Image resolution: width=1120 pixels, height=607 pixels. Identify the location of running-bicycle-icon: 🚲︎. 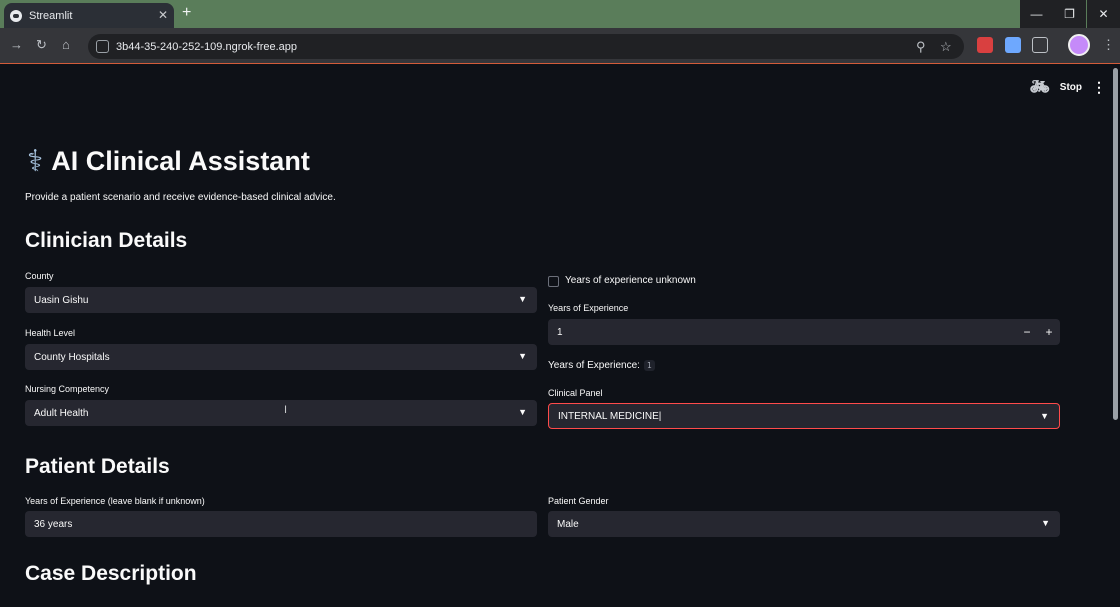
(1039, 87).